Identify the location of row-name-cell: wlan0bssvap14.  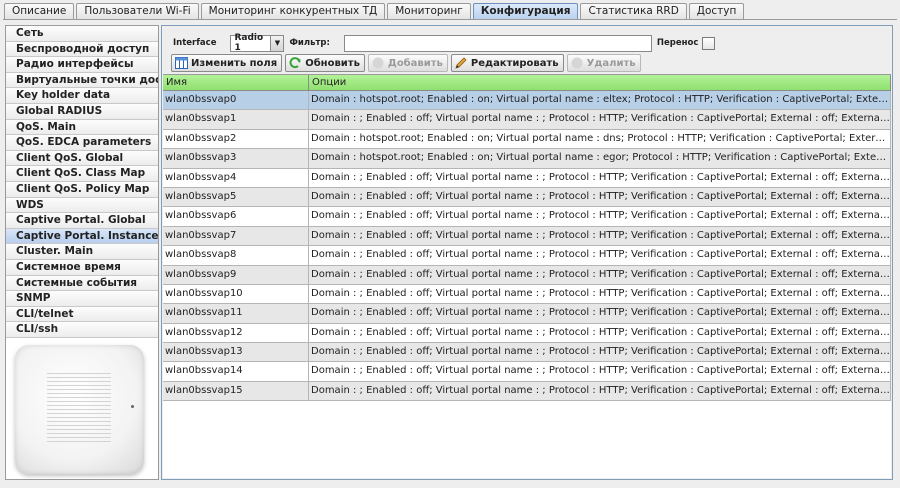
(236, 371).